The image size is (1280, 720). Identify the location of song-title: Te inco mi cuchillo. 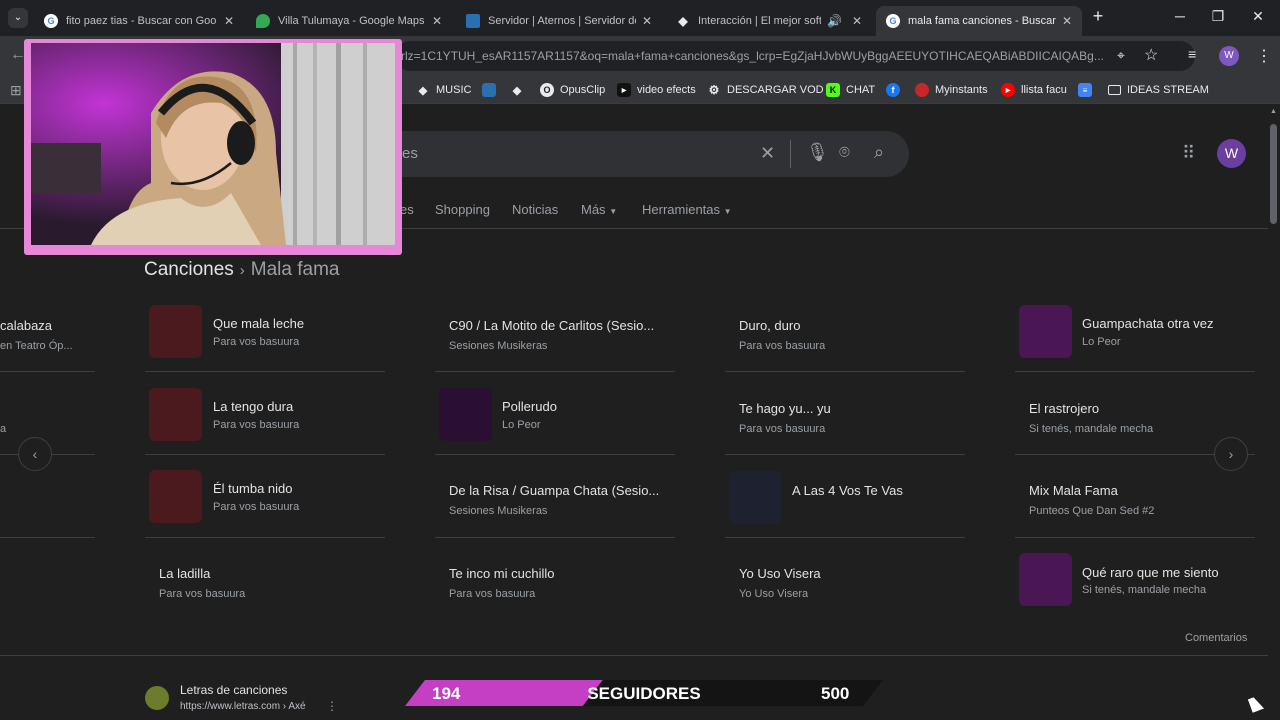
(502, 573).